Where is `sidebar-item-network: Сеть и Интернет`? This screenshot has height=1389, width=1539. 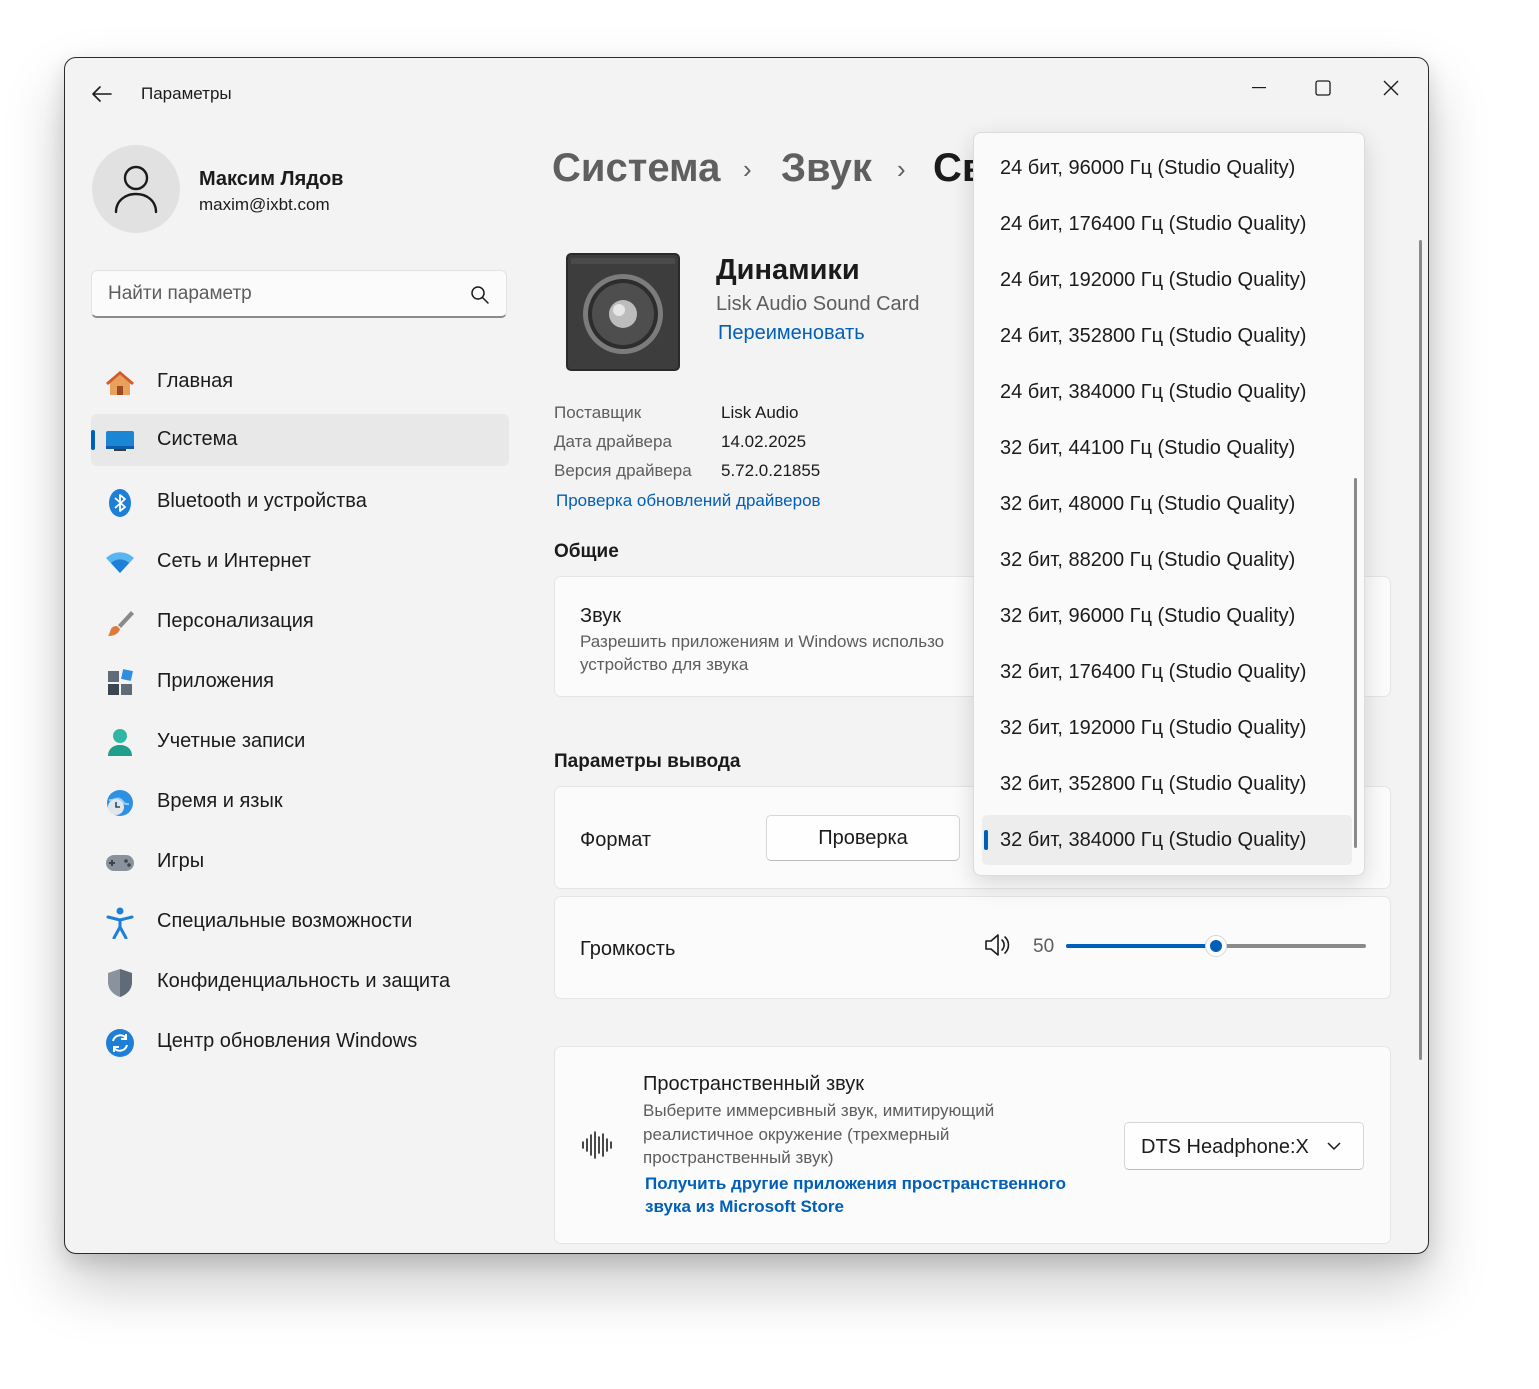 sidebar-item-network: Сеть и Интернет is located at coordinates (300, 562).